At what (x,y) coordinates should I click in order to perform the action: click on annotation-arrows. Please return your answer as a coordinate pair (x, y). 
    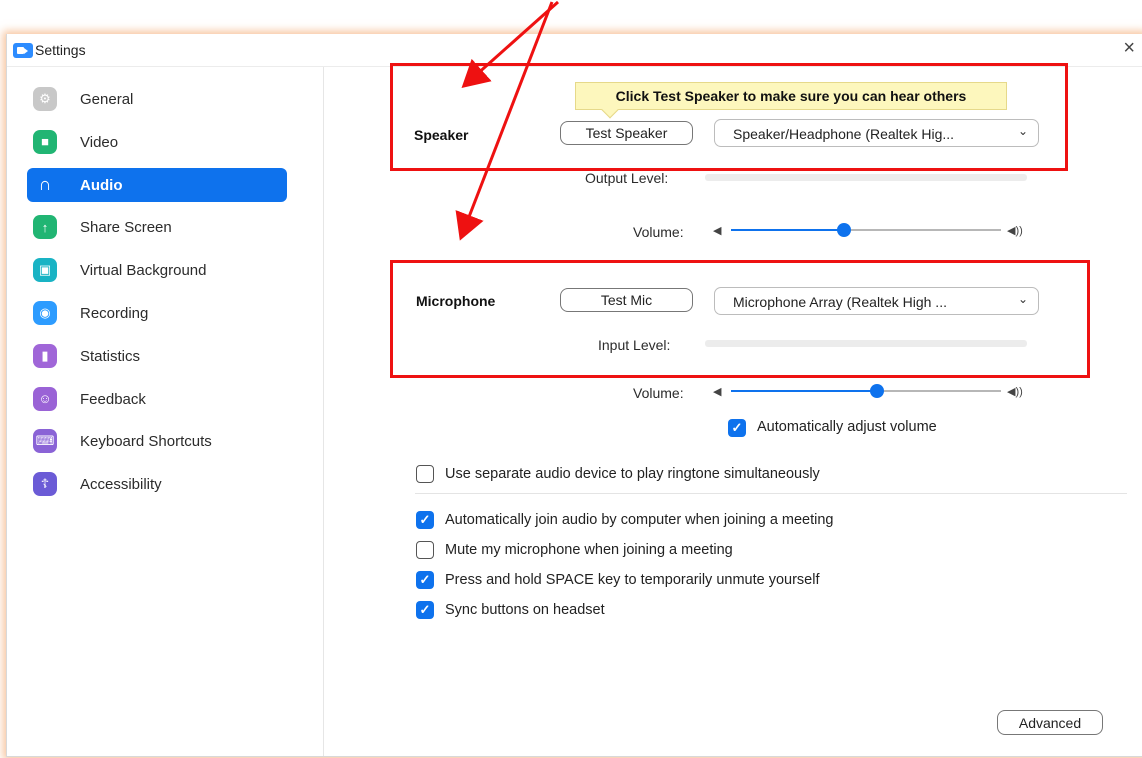
    Looking at the image, I should click on (507, 120).